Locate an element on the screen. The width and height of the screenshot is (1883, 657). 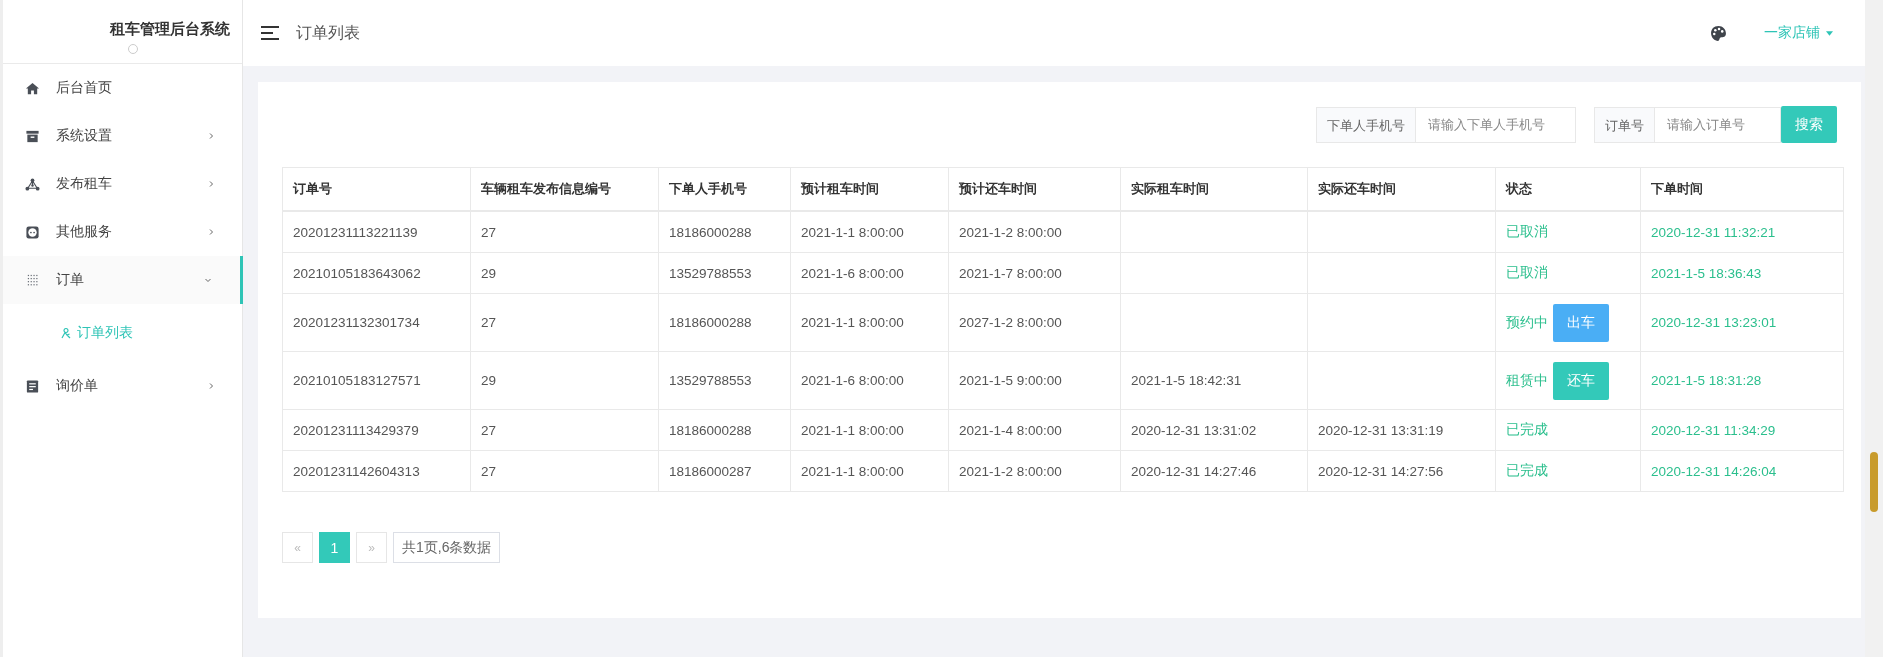
menu-item: 系统设置 is located at coordinates (123, 136).